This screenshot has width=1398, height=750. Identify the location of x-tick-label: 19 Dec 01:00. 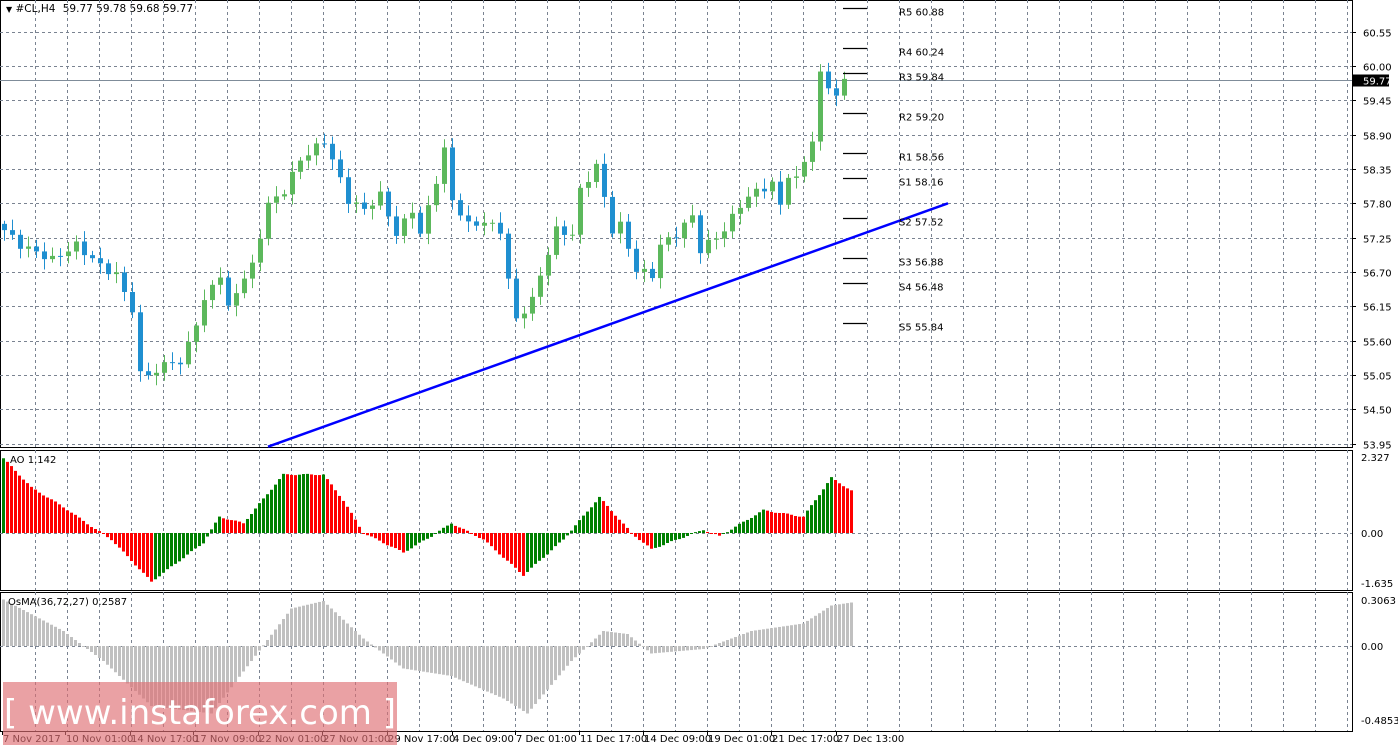
(741, 739).